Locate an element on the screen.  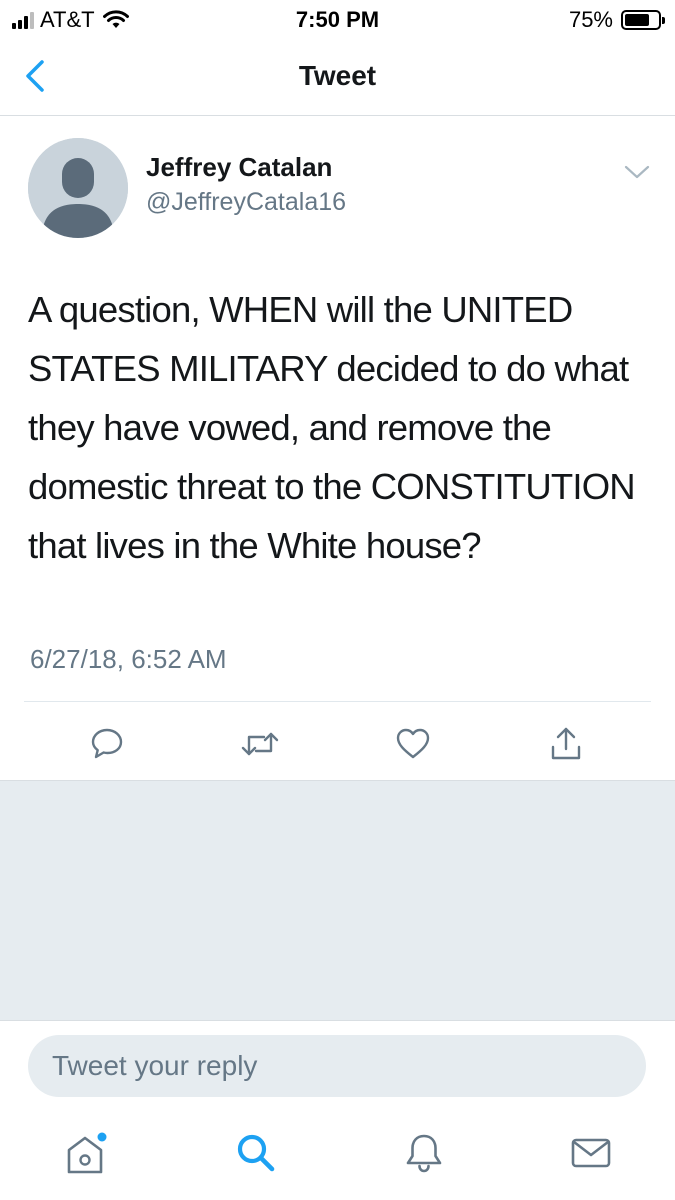
battery-icon is located at coordinates (643, 20).